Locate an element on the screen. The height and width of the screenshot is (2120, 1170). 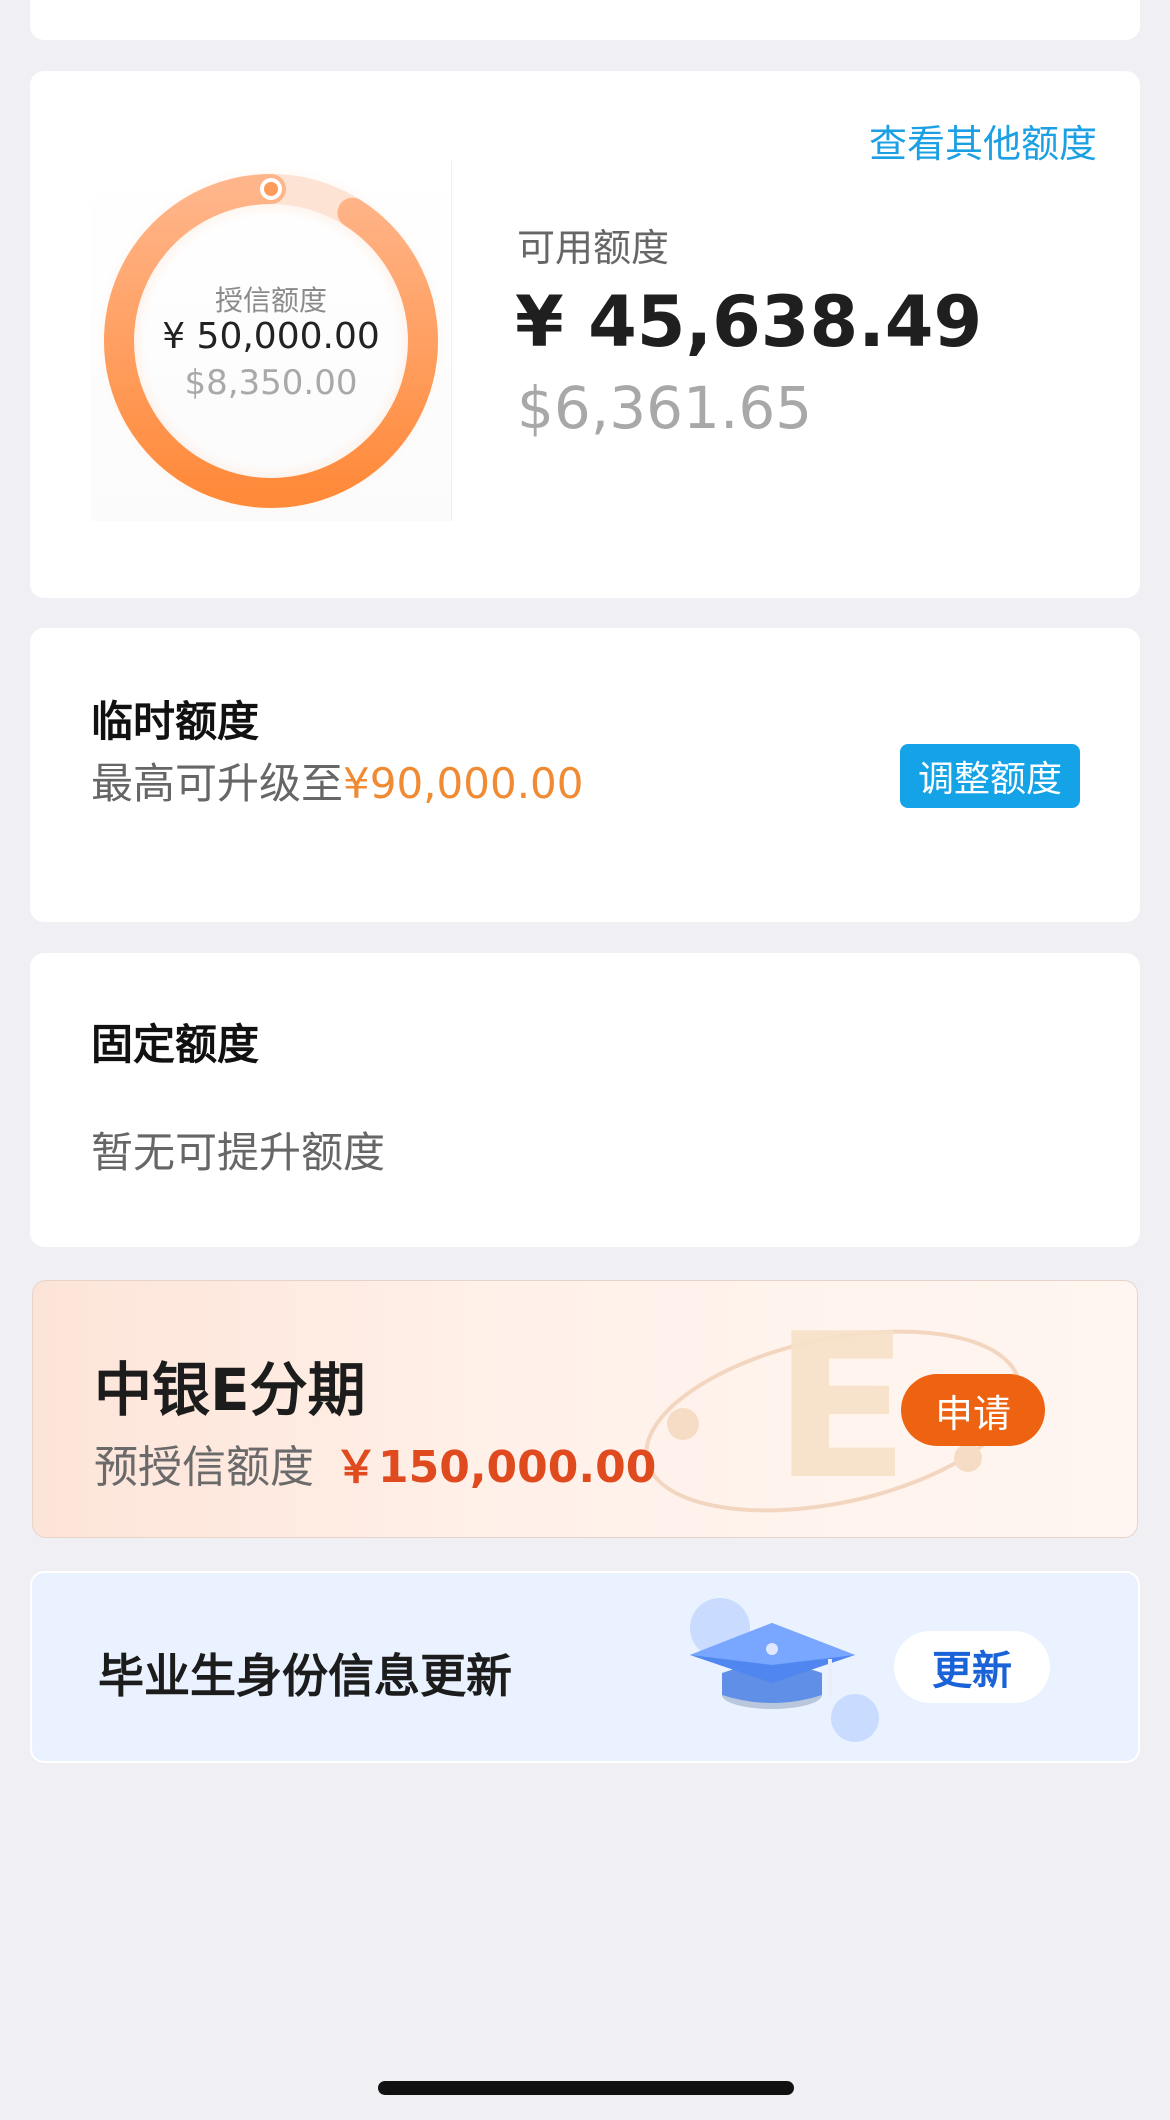
view-other-limits-link: 查看其他额度 is located at coordinates (983, 140).